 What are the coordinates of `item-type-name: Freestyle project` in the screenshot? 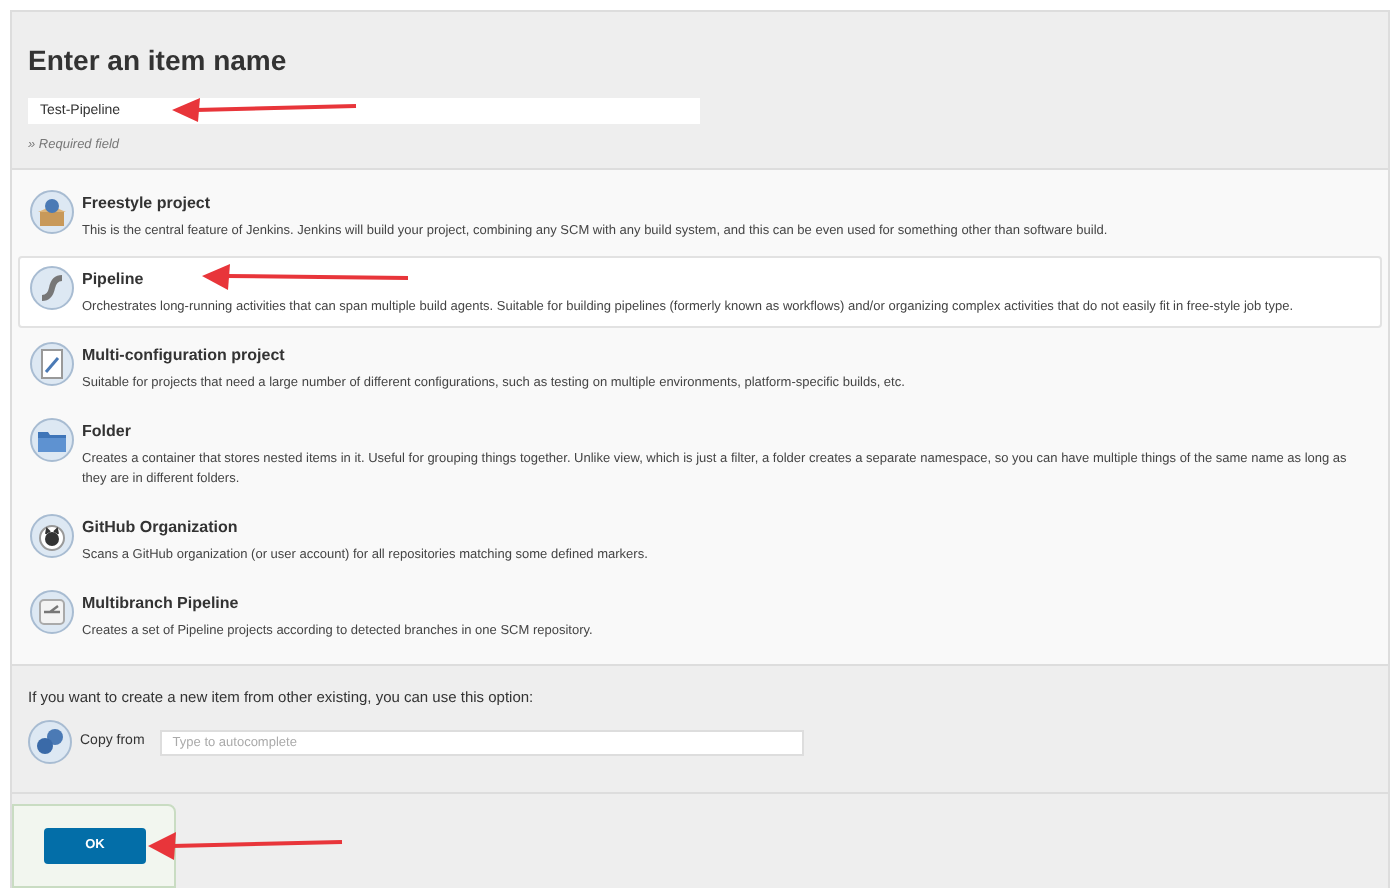 It's located at (146, 203).